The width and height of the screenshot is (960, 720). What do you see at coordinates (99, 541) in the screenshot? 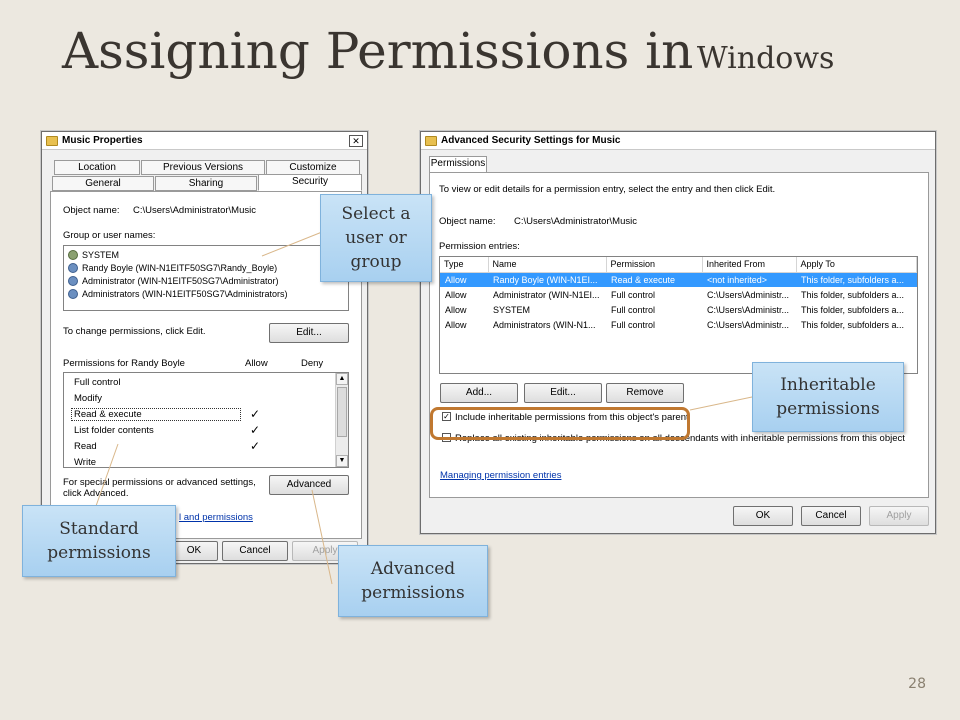
I see `callout-standard: Standard permissions` at bounding box center [99, 541].